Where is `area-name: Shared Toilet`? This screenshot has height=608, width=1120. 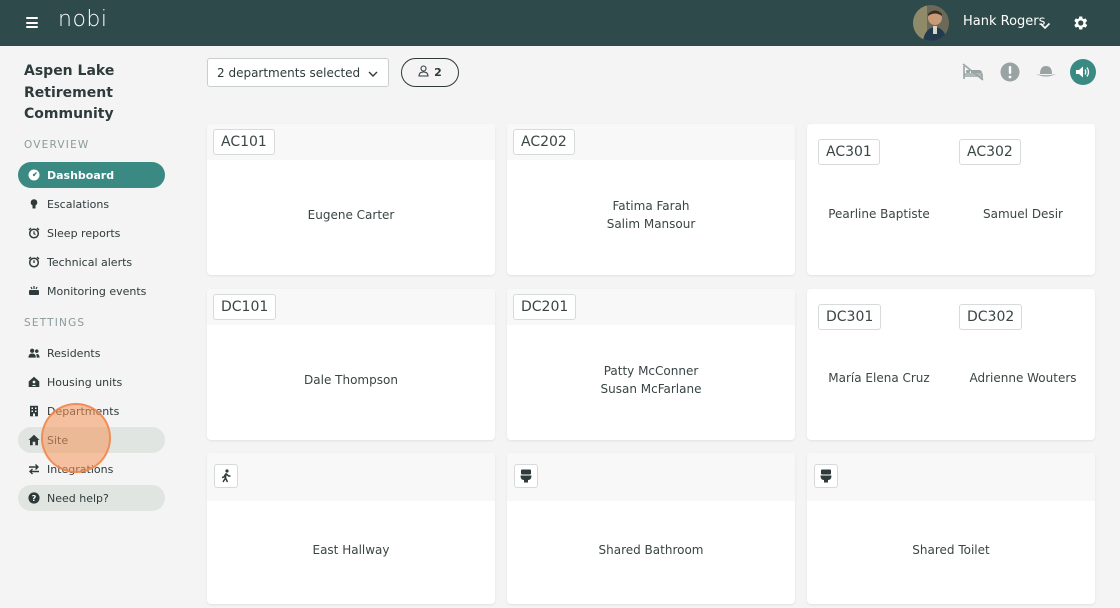 area-name: Shared Toilet is located at coordinates (951, 550).